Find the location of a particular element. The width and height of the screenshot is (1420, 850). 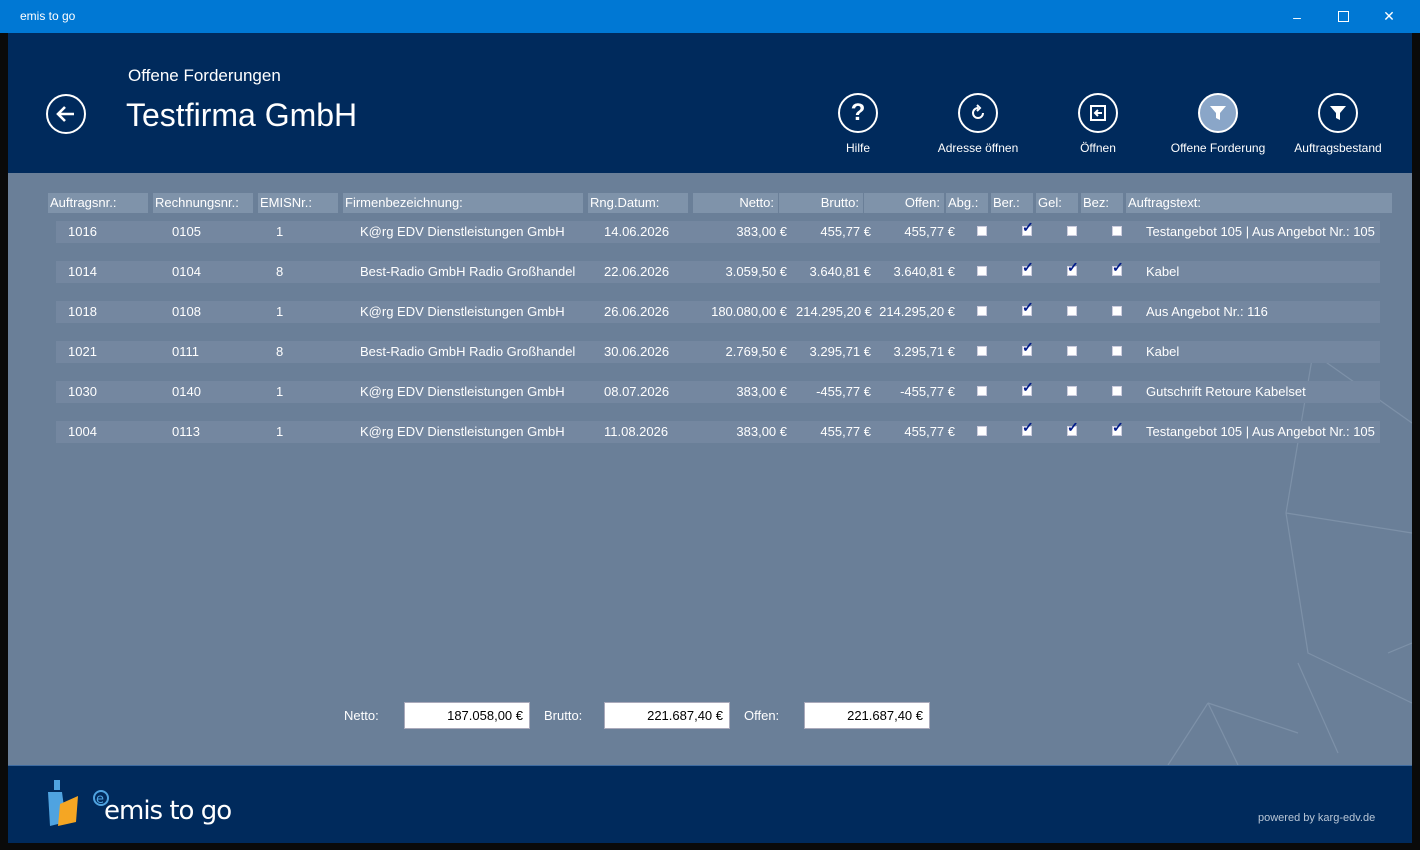

cell-auftragsnr: 1004 is located at coordinates (82, 431).